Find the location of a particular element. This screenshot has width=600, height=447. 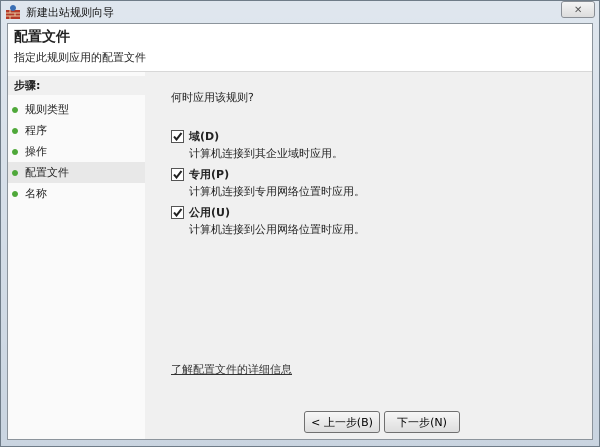

steps-heading: 步骤: is located at coordinates (76, 85).